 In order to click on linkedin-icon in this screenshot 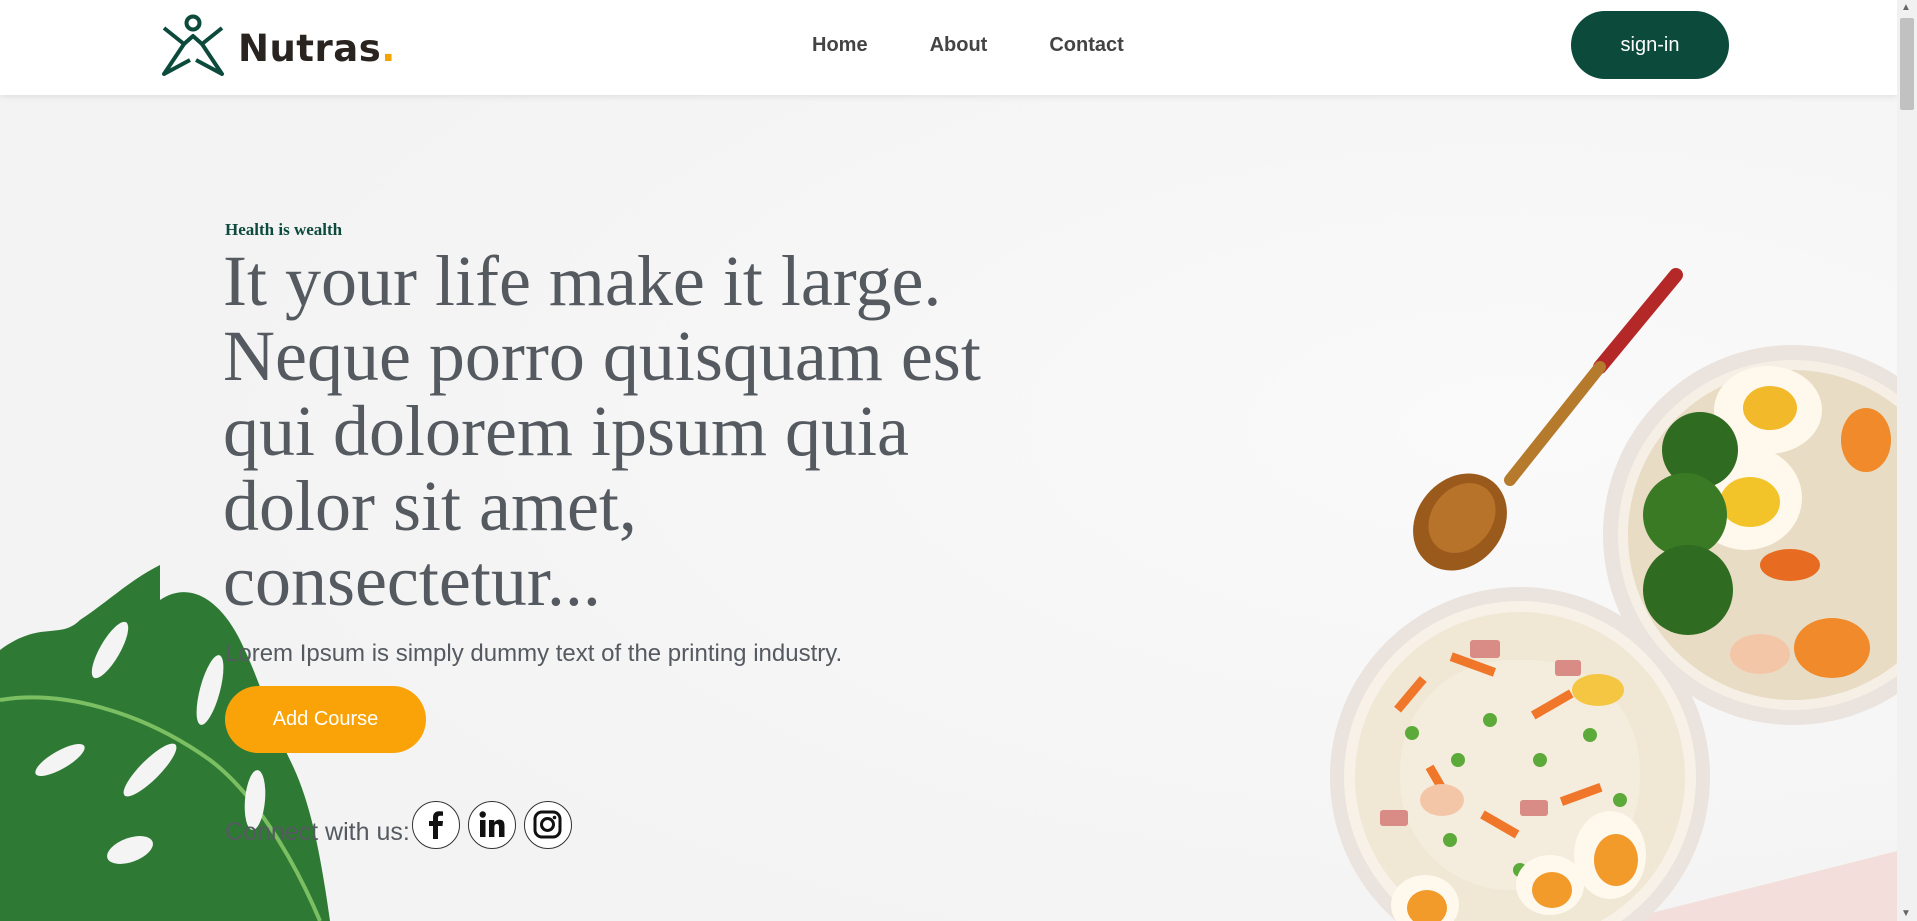, I will do `click(492, 824)`.